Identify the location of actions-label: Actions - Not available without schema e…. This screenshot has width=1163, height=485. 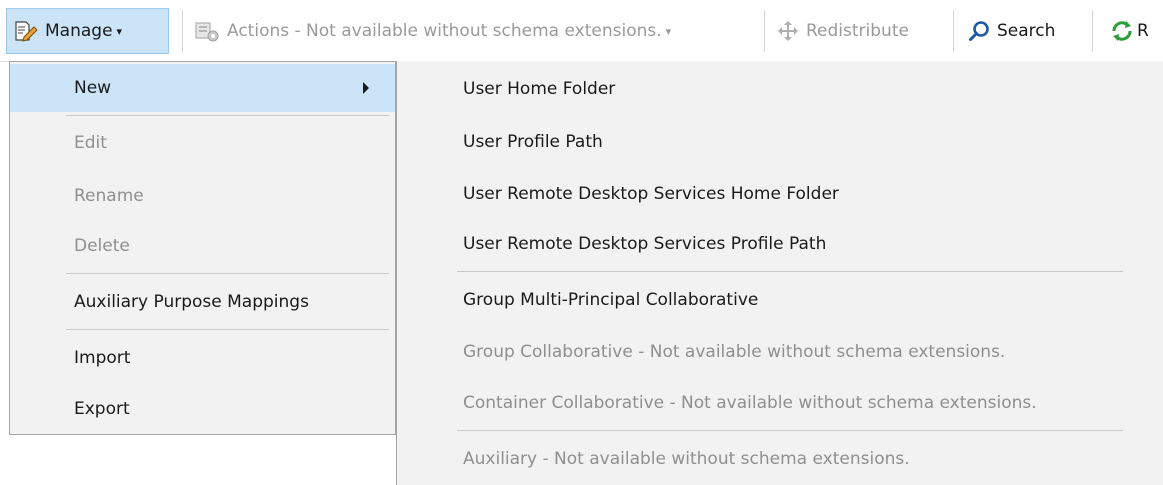
(444, 31).